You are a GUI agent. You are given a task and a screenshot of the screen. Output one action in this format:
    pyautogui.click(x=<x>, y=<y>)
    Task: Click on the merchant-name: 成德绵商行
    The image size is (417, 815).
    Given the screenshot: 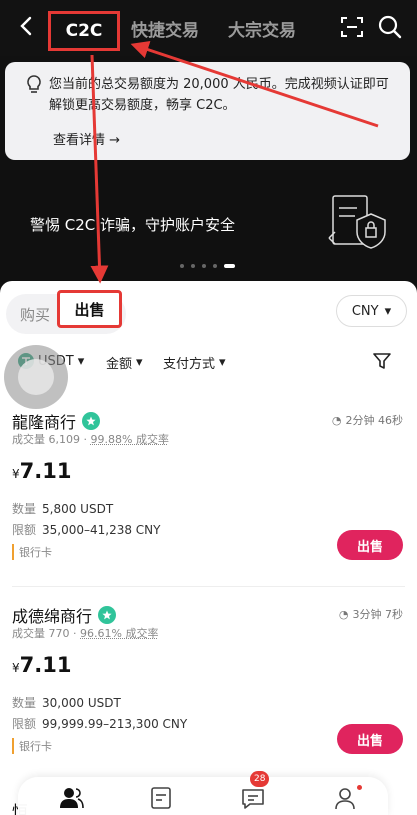 What is the action you would take?
    pyautogui.click(x=52, y=616)
    